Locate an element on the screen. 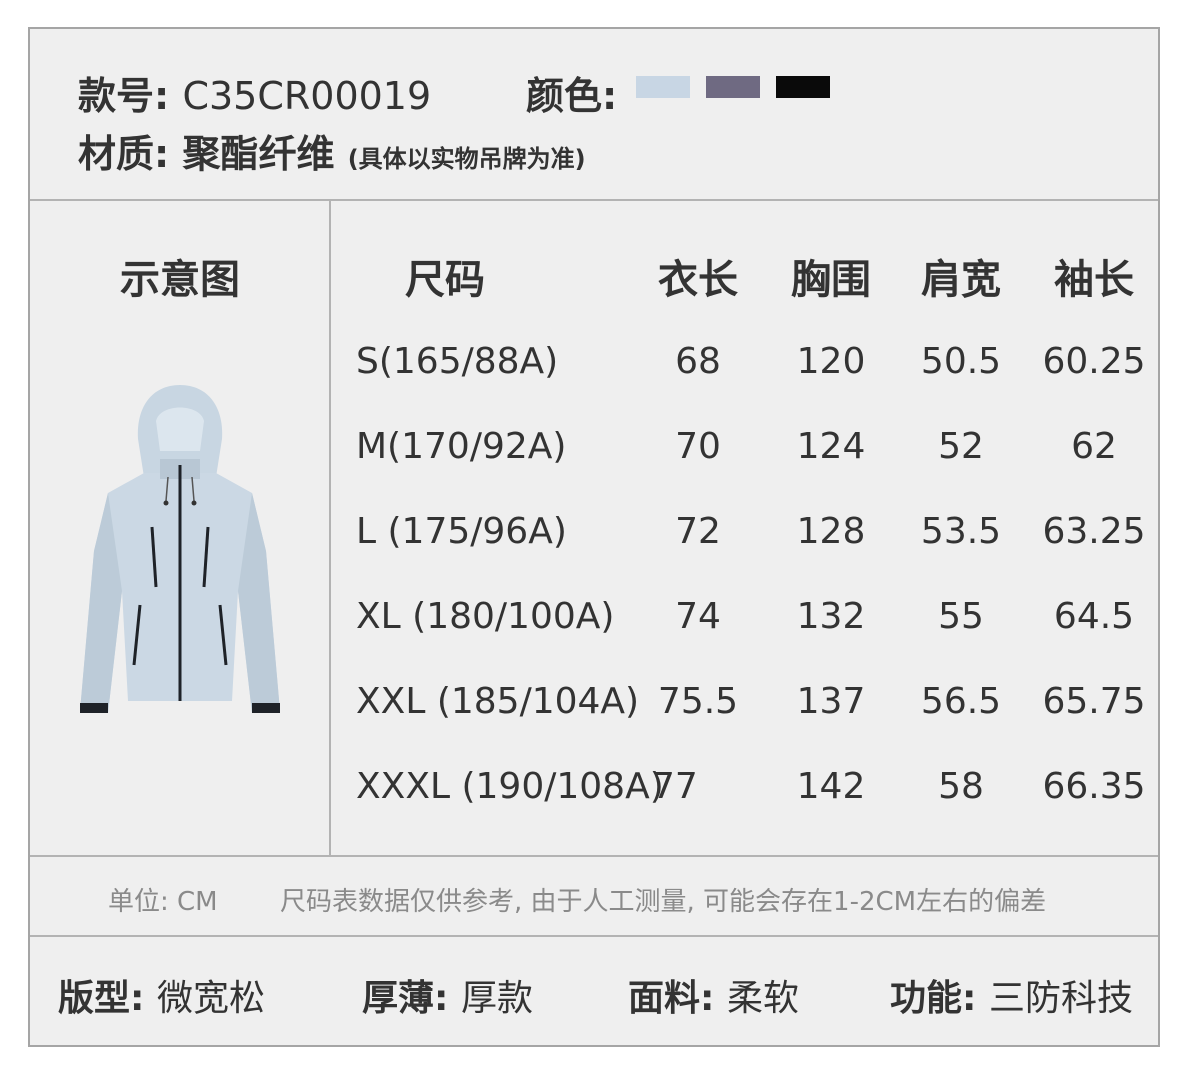 This screenshot has width=1200, height=1077. attribute-function-label: 功能: is located at coordinates (933, 998).